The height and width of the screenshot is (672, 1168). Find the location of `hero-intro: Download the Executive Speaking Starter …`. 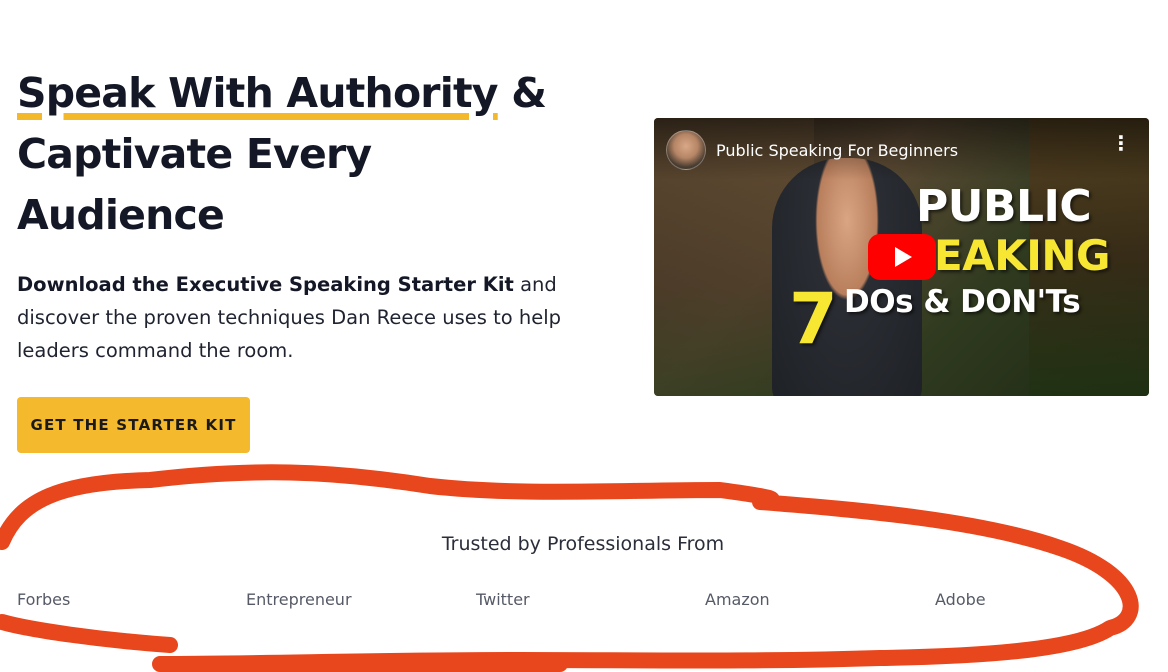

hero-intro: Download the Executive Speaking Starter … is located at coordinates (302, 317).